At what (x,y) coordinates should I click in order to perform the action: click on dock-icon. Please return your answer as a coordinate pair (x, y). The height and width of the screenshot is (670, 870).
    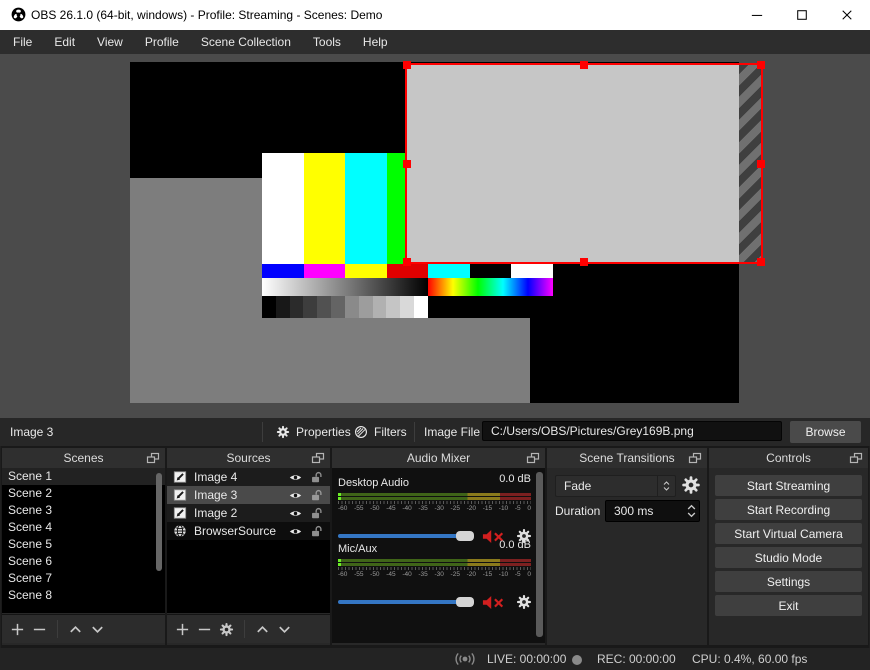
    Looking at the image, I should click on (318, 458).